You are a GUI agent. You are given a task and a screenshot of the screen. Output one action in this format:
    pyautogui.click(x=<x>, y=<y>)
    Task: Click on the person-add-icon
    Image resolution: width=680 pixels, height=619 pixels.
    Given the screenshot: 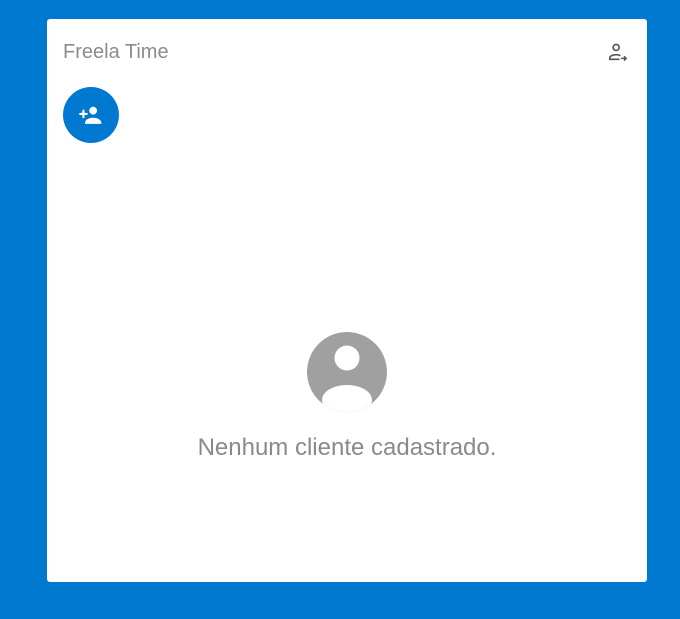 What is the action you would take?
    pyautogui.click(x=90, y=115)
    